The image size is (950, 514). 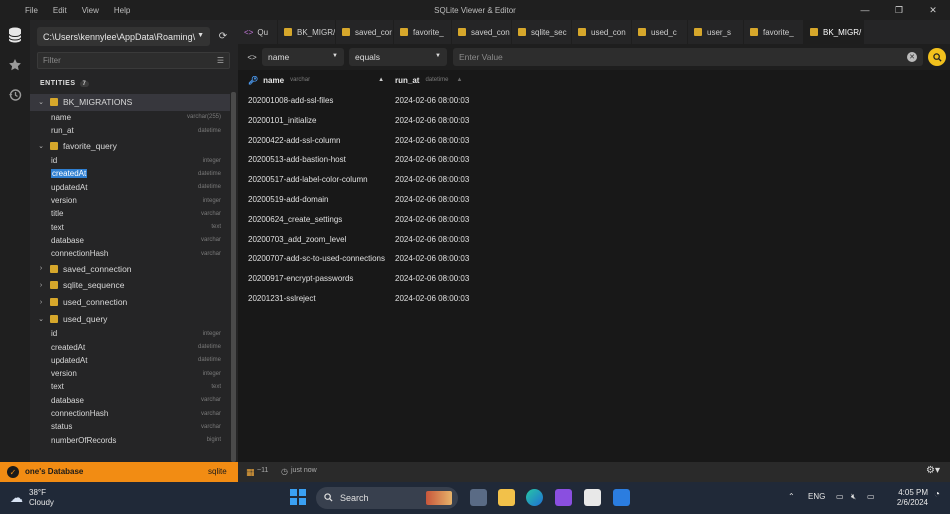 What do you see at coordinates (130, 439) in the screenshot?
I see `tree-column-item: numberOfRecords bigint` at bounding box center [130, 439].